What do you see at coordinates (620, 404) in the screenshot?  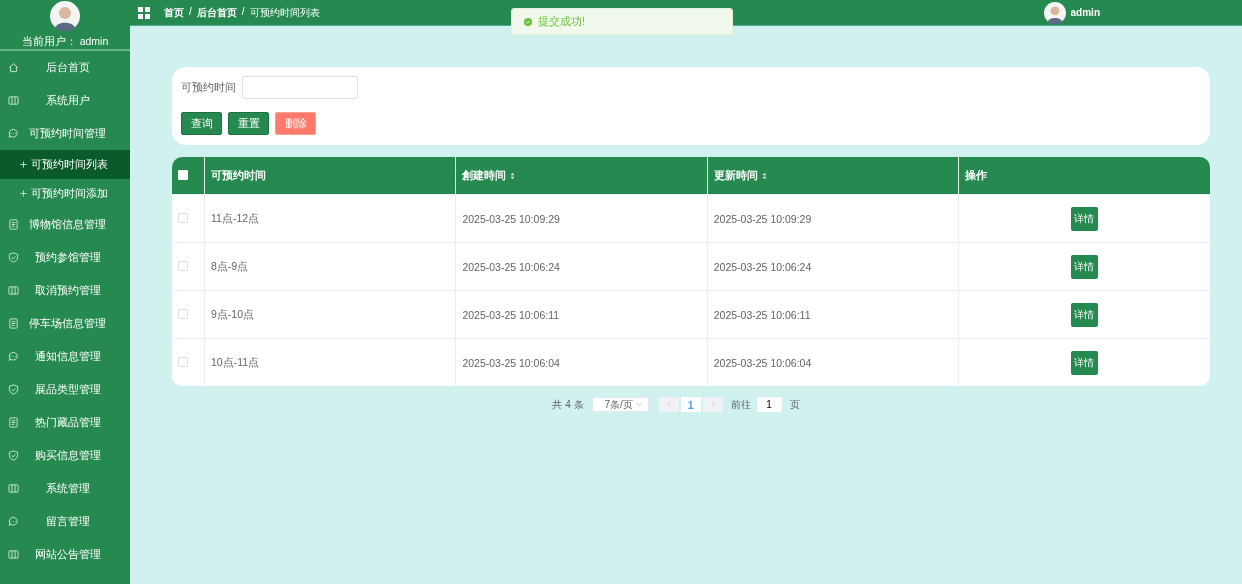 I see `page-size-select: 7条/页` at bounding box center [620, 404].